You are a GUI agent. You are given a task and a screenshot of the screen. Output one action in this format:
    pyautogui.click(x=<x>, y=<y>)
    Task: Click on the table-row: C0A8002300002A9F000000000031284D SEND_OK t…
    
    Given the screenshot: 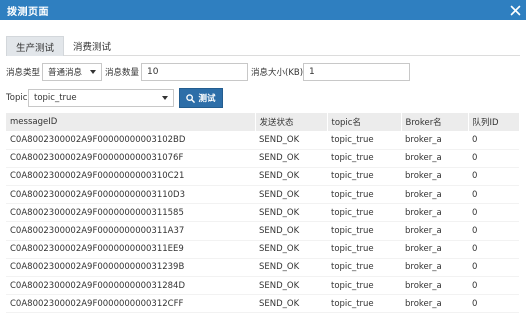 What is the action you would take?
    pyautogui.click(x=262, y=286)
    